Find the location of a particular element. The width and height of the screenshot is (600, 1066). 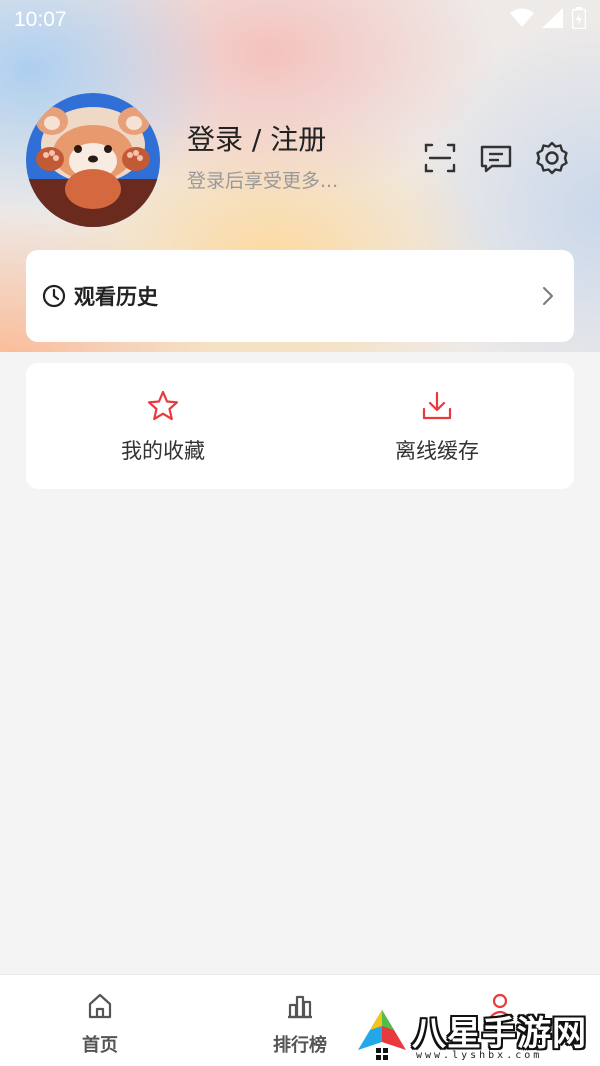

download-icon is located at coordinates (437, 406).